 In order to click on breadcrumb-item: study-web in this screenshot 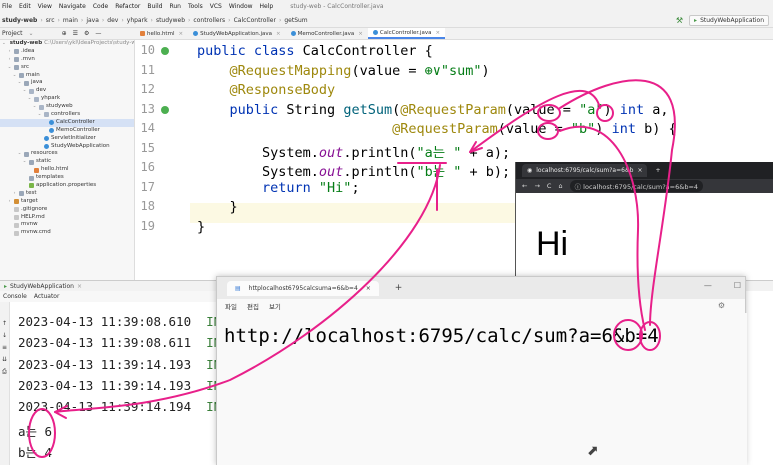, I will do `click(19, 20)`.